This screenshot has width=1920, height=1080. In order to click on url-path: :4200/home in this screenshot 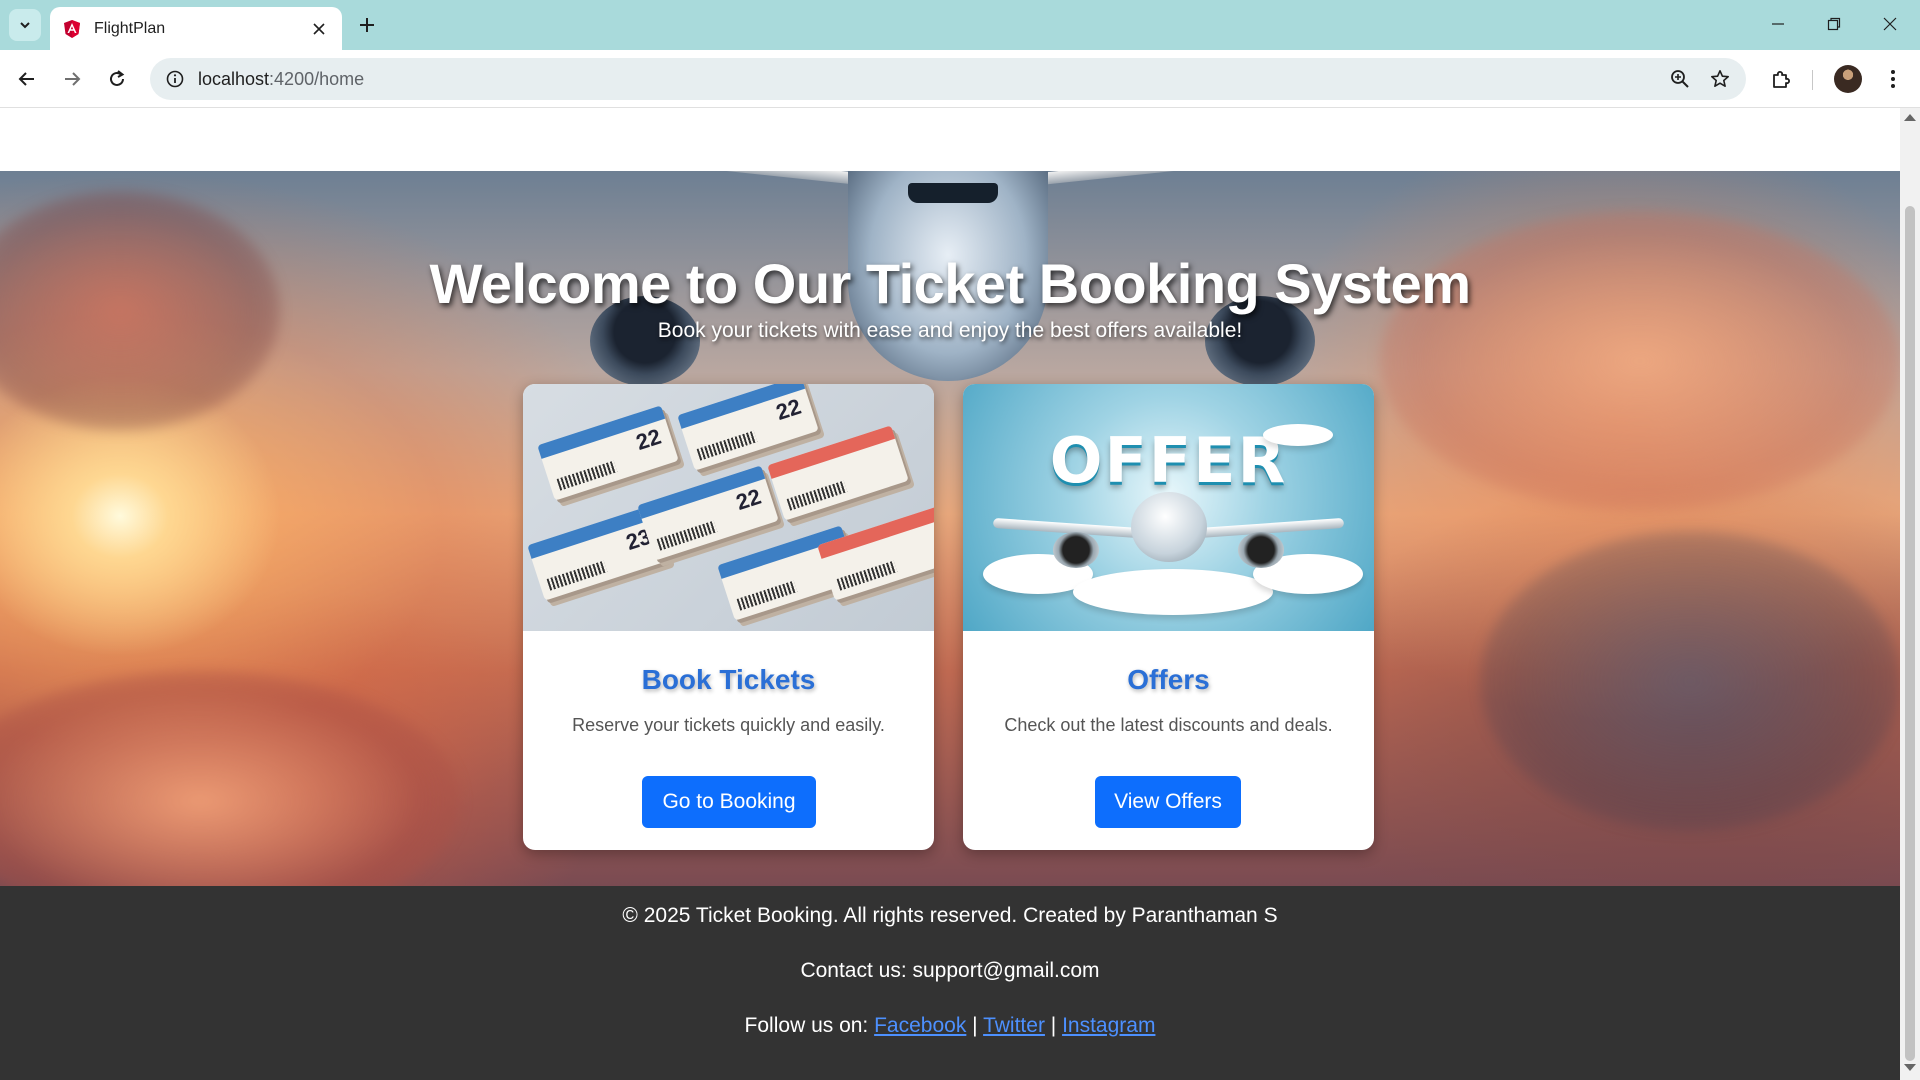, I will do `click(317, 78)`.